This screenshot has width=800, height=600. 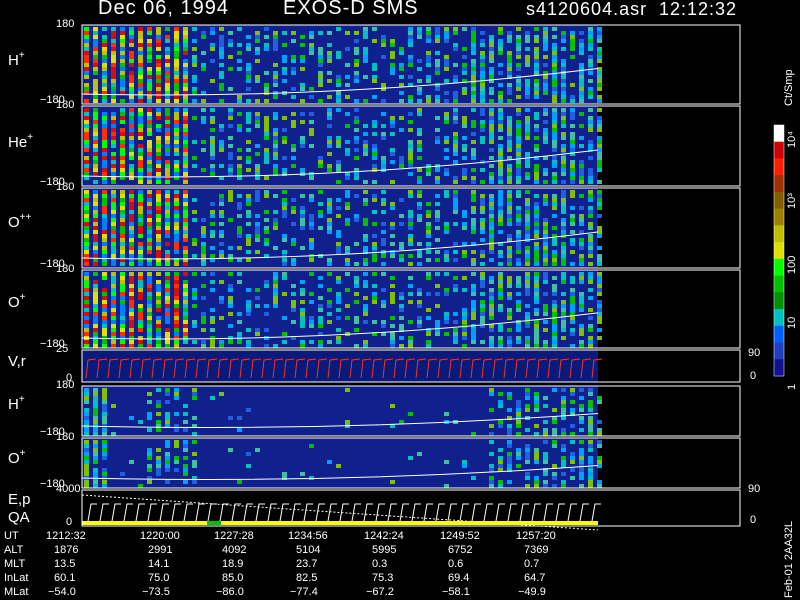 What do you see at coordinates (789, 87) in the screenshot?
I see `colorbar-unit: Ct/Smp` at bounding box center [789, 87].